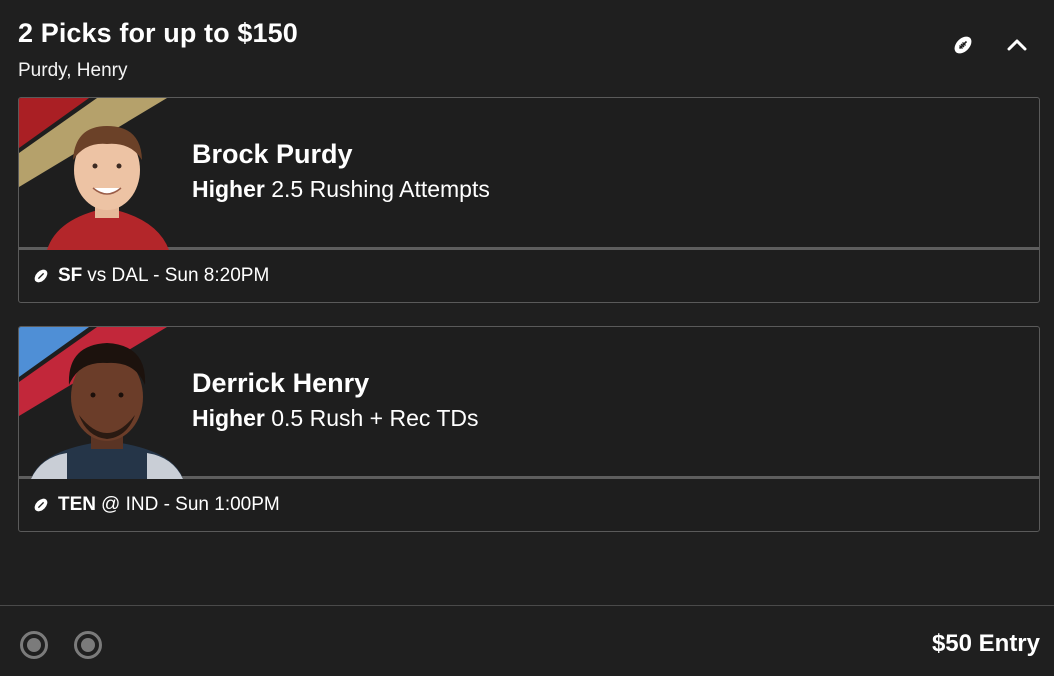 The image size is (1054, 676). Describe the element at coordinates (70, 275) in the screenshot. I see `team-abbr: SF` at that location.